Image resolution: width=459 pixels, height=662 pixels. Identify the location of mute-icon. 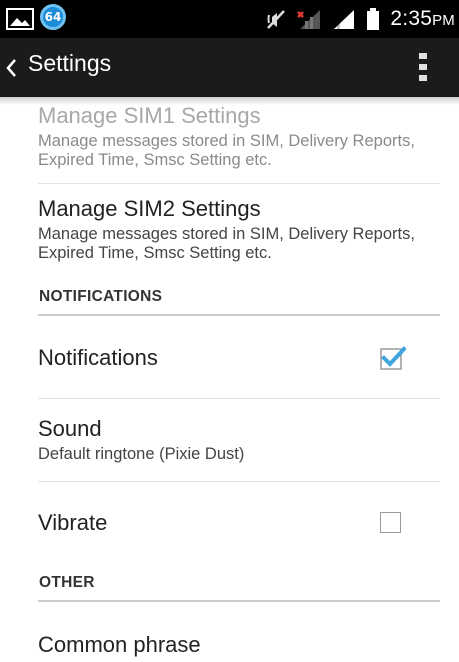
(276, 19).